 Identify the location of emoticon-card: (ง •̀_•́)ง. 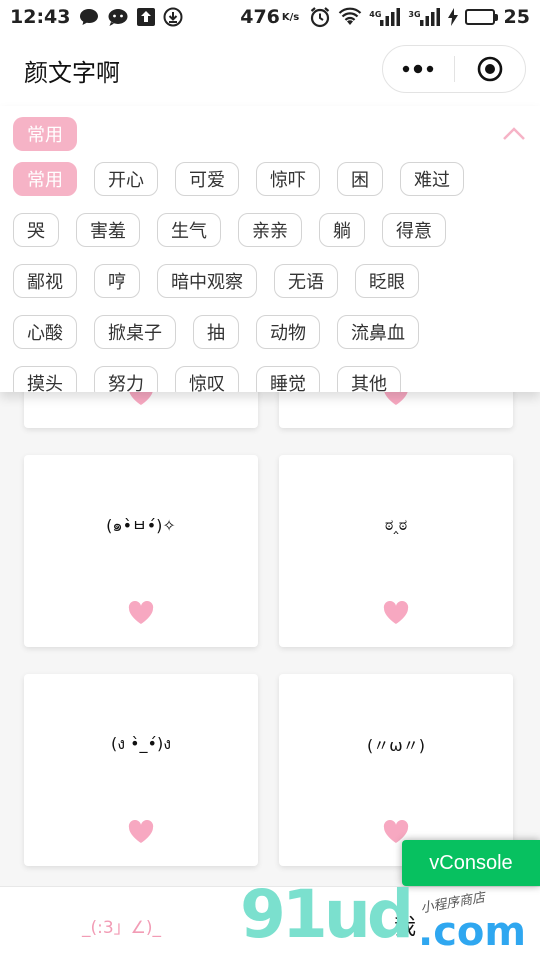
(141, 770).